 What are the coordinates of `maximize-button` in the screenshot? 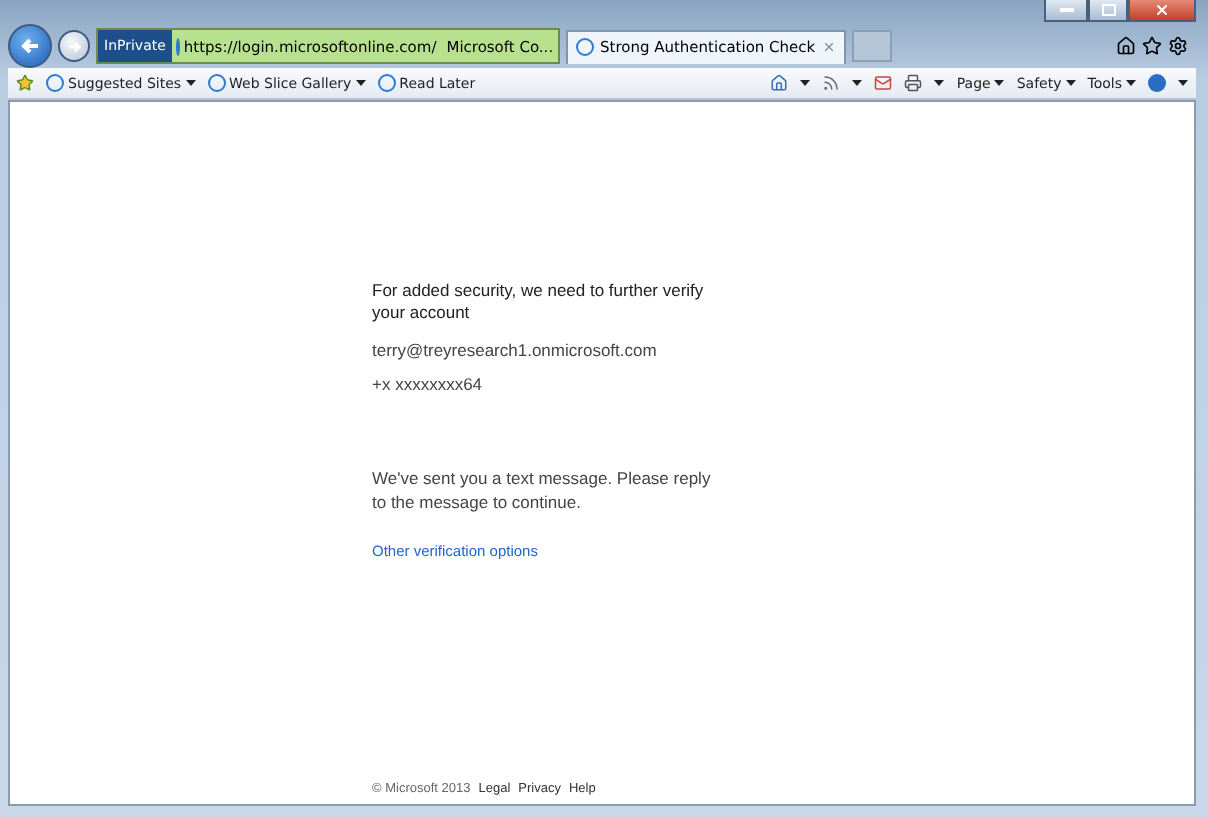 It's located at (1108, 11).